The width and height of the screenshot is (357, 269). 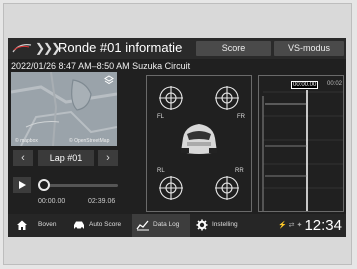 I want to click on data-log-icon, so click(x=142, y=225).